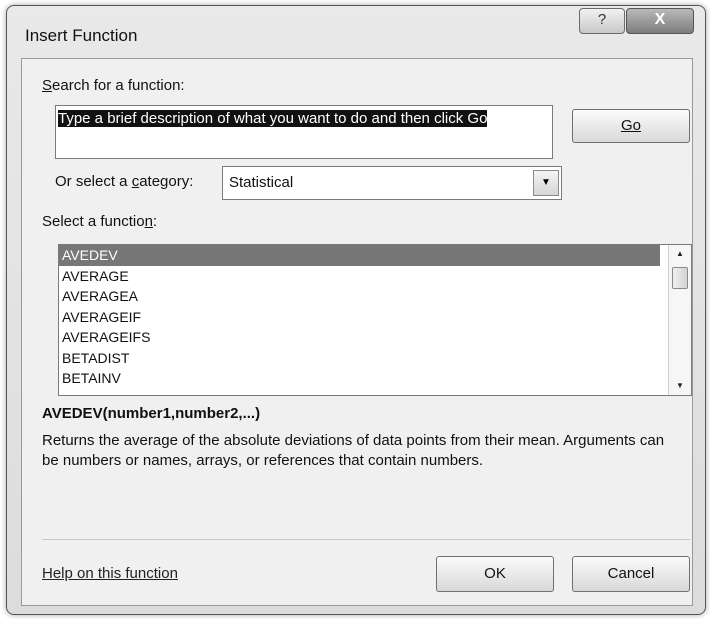  Describe the element at coordinates (261, 182) in the screenshot. I see `category-selected-value: Statistical` at that location.